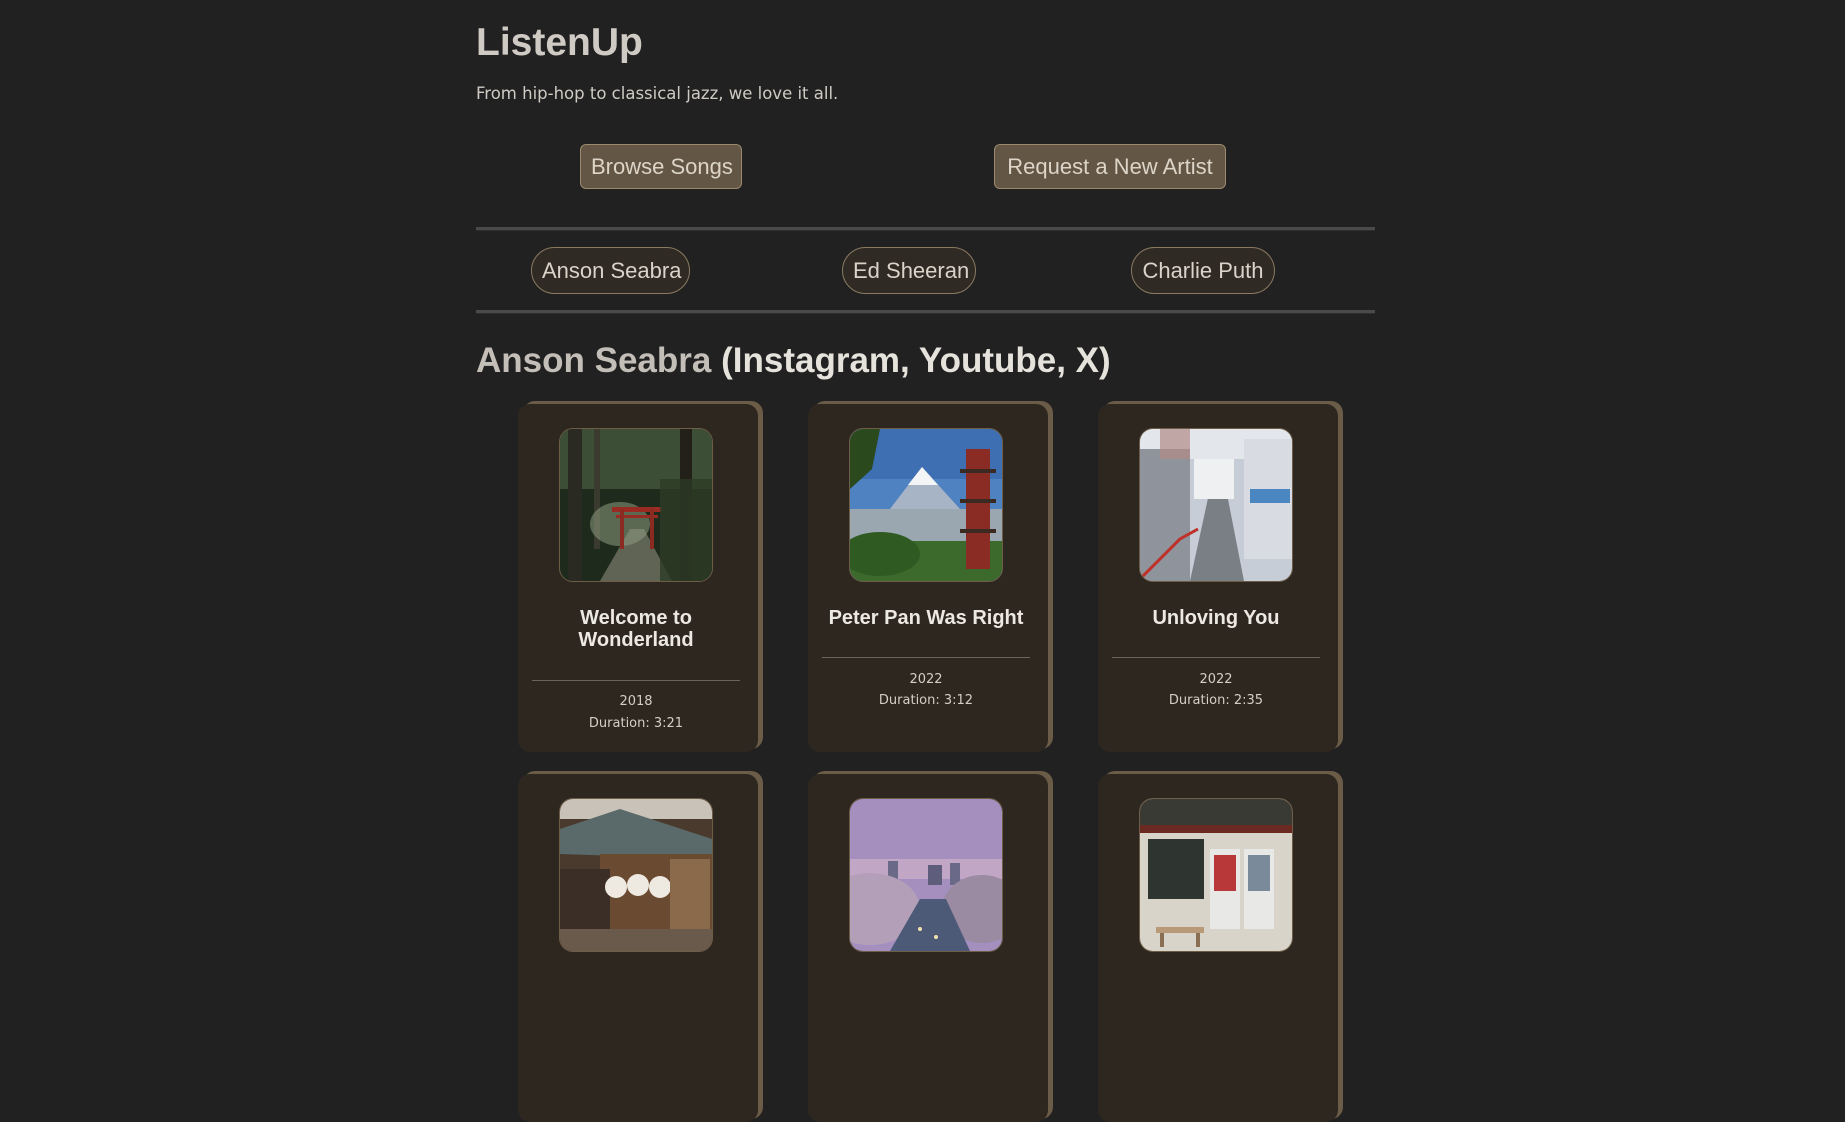 Image resolution: width=1845 pixels, height=1122 pixels. Describe the element at coordinates (636, 723) in the screenshot. I see `song-duration: Duration: 3:21` at that location.